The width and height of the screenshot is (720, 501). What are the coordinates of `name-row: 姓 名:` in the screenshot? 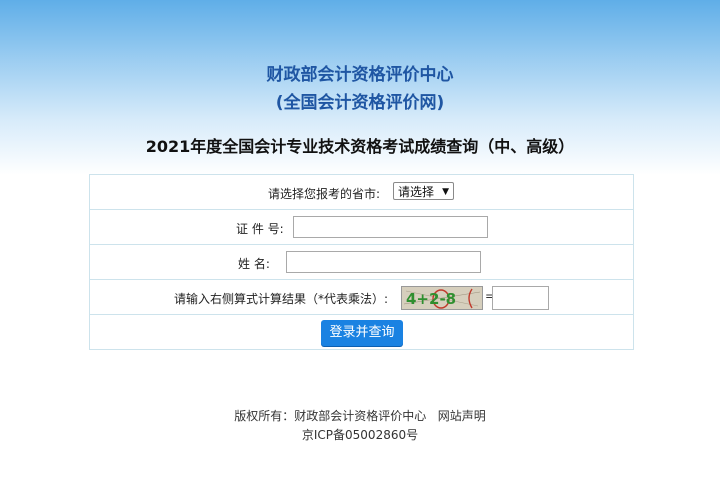 It's located at (361, 262).